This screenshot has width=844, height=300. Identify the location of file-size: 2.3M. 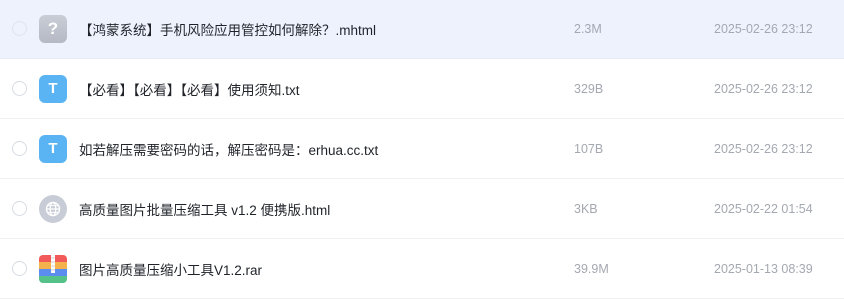
(588, 29).